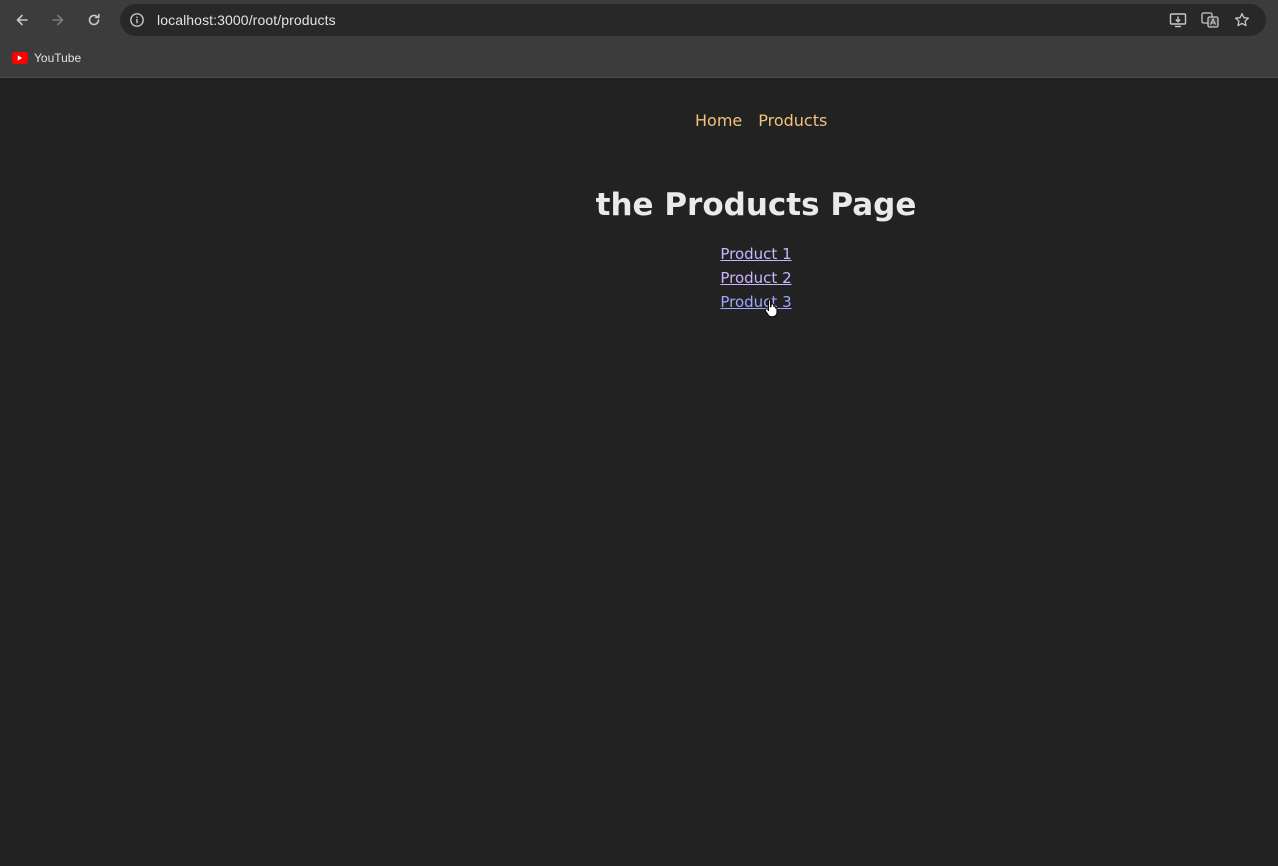 The height and width of the screenshot is (866, 1278). What do you see at coordinates (1242, 20) in the screenshot?
I see `star-icon` at bounding box center [1242, 20].